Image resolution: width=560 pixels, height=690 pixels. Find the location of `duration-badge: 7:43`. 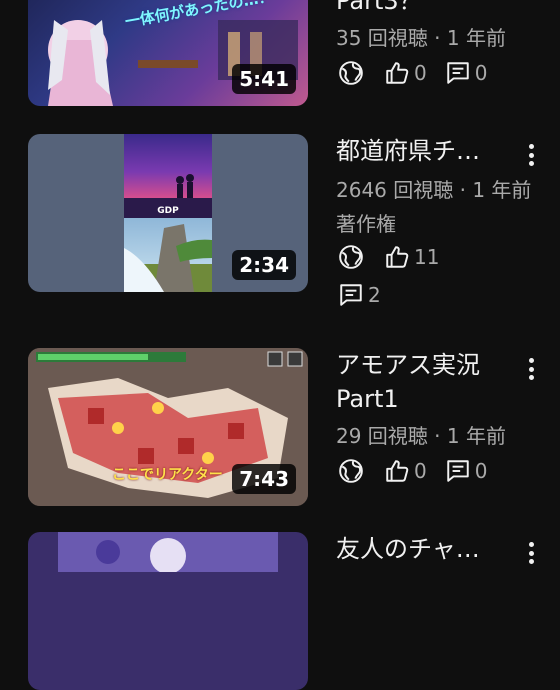

duration-badge: 7:43 is located at coordinates (264, 479).